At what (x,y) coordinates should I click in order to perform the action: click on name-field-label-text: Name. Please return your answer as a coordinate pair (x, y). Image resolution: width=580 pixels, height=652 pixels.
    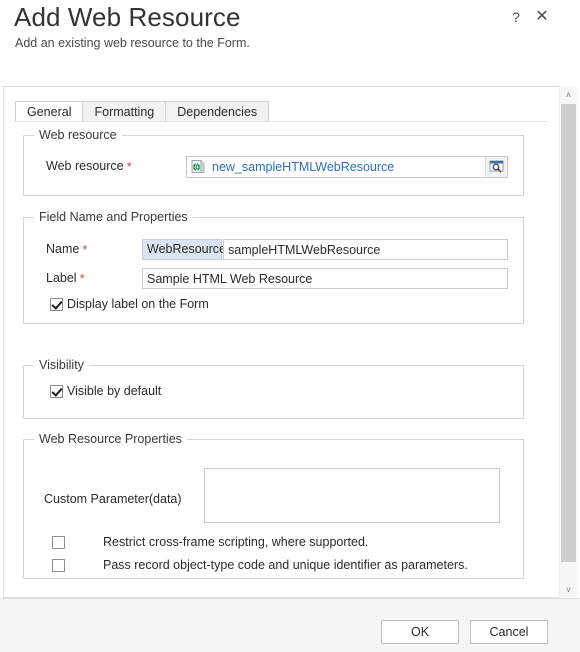
    Looking at the image, I should click on (63, 249).